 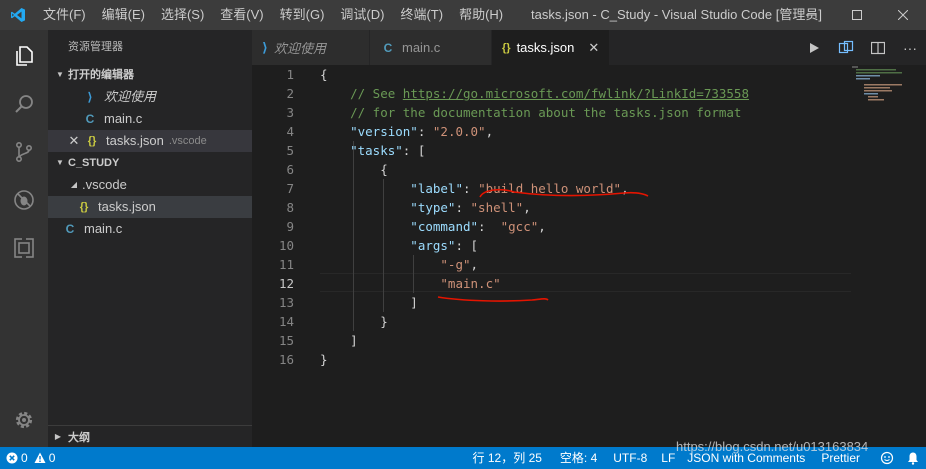 What do you see at coordinates (92, 141) in the screenshot?
I see `json-file-icon: {}` at bounding box center [92, 141].